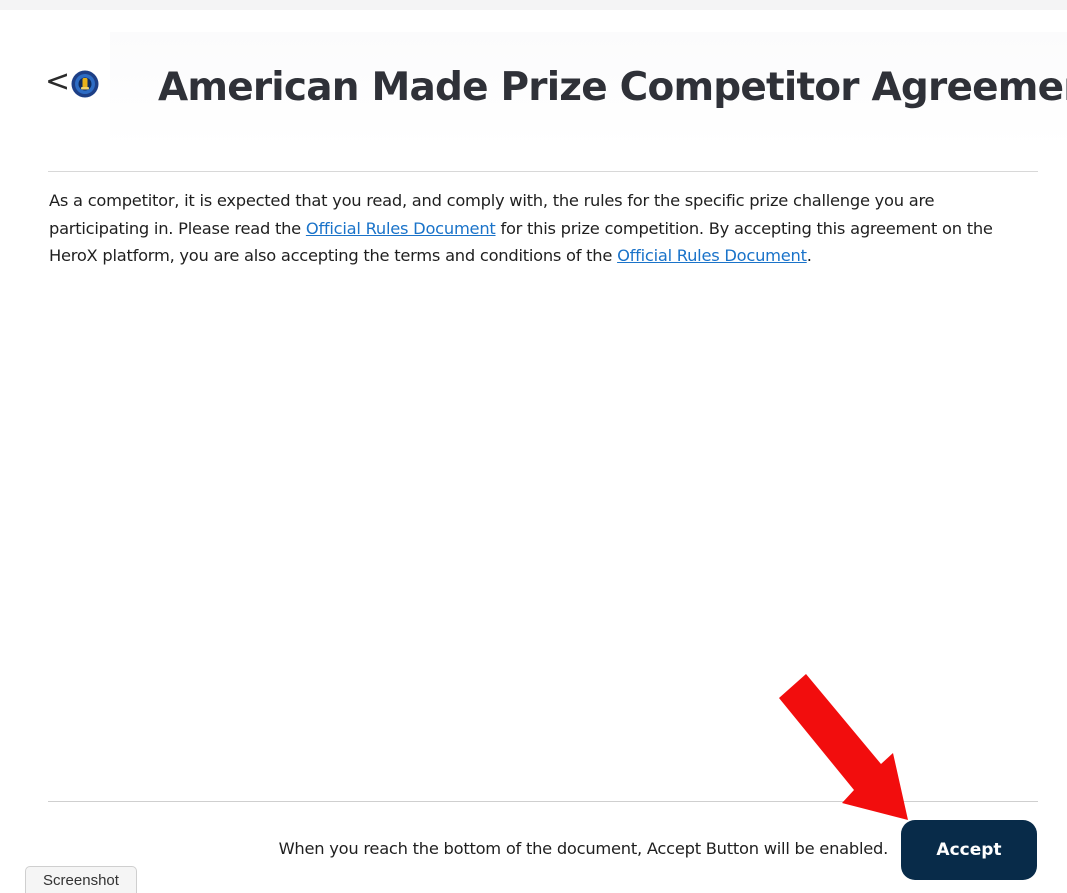 The image size is (1067, 893). What do you see at coordinates (543, 171) in the screenshot?
I see `header-divider` at bounding box center [543, 171].